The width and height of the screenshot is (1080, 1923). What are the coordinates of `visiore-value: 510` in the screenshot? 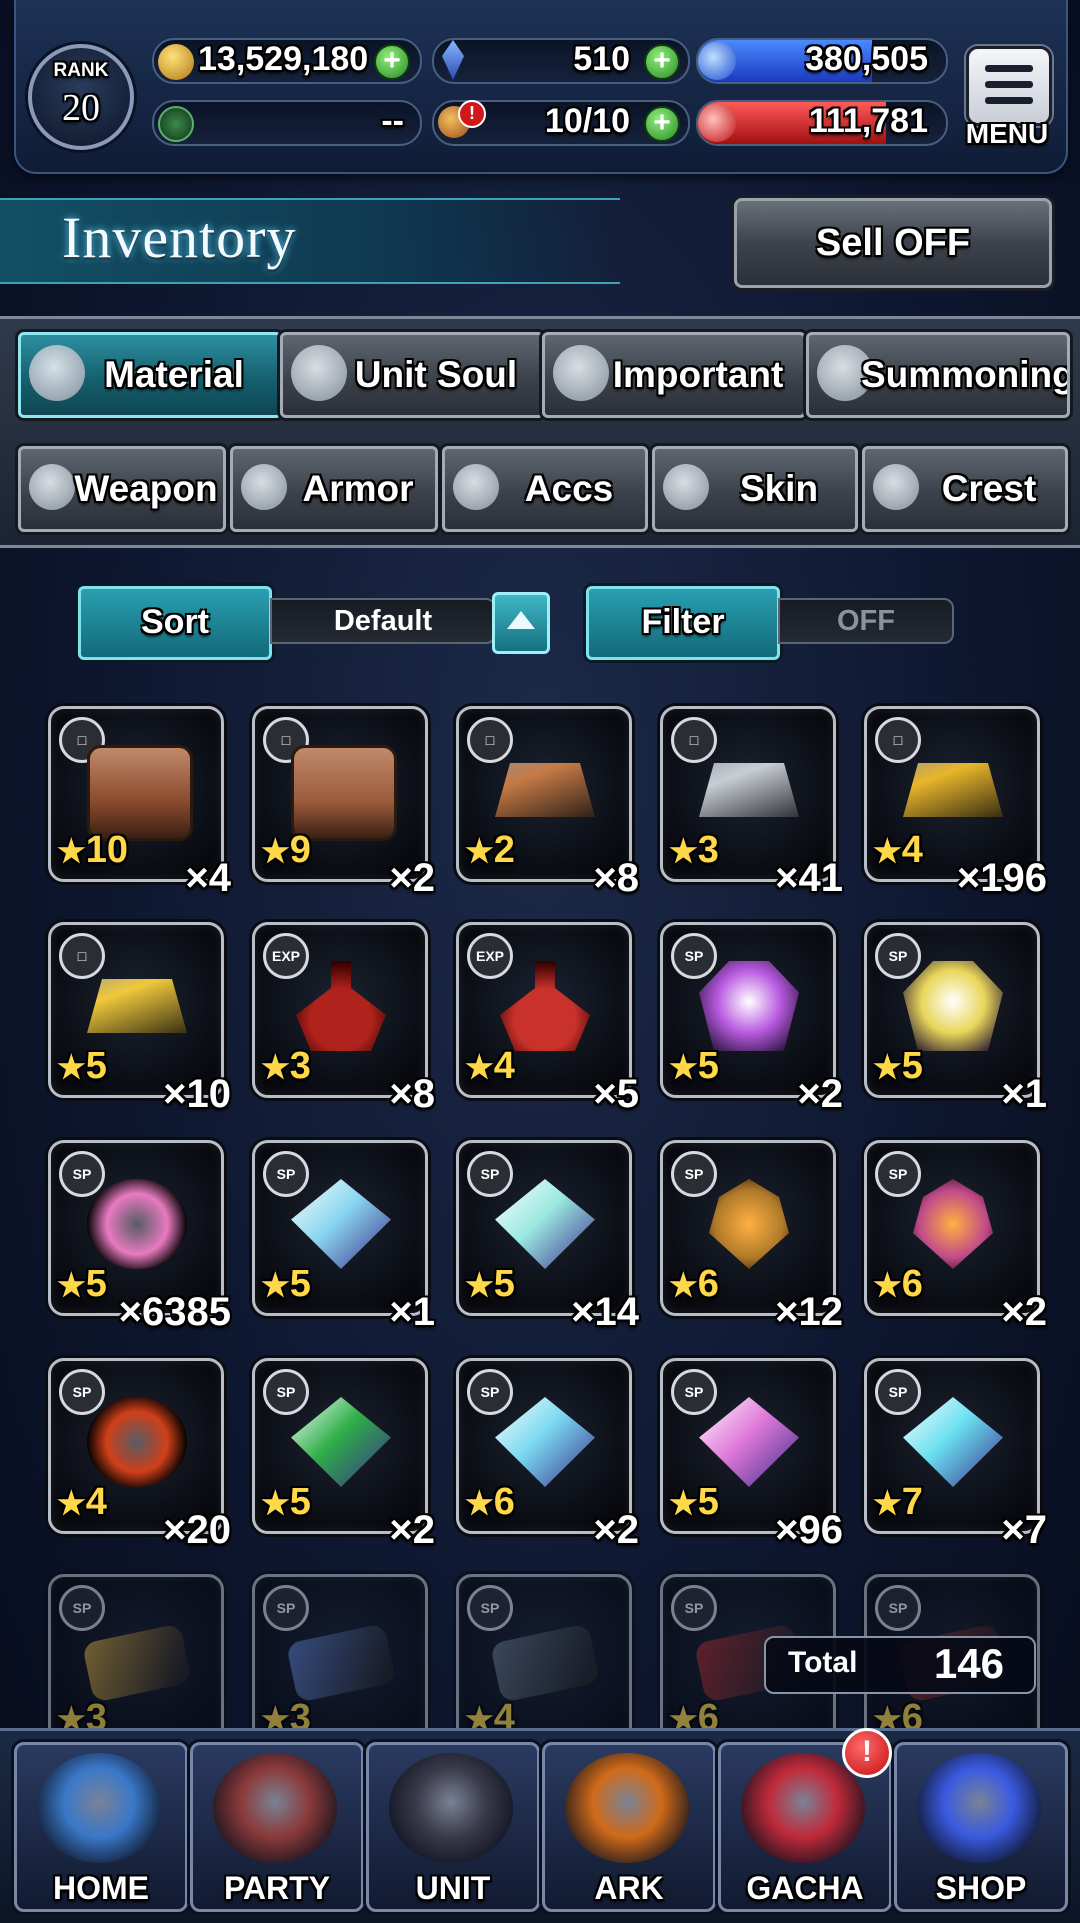 It's located at (601, 59).